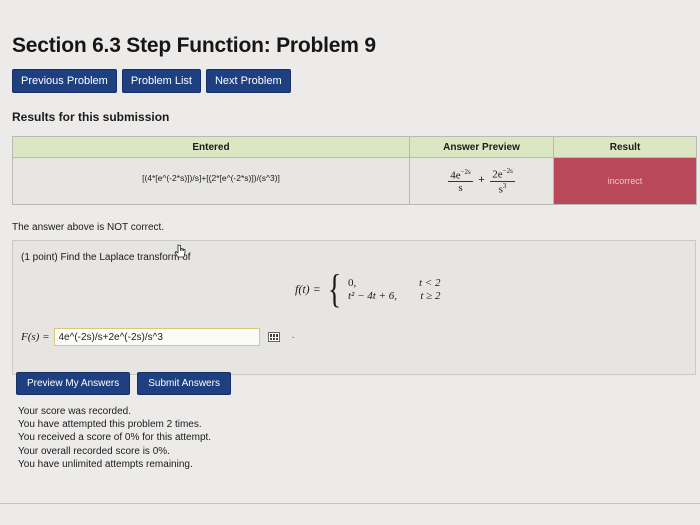 This screenshot has height=525, width=700. I want to click on results-heading: Results for this submission, so click(91, 117).